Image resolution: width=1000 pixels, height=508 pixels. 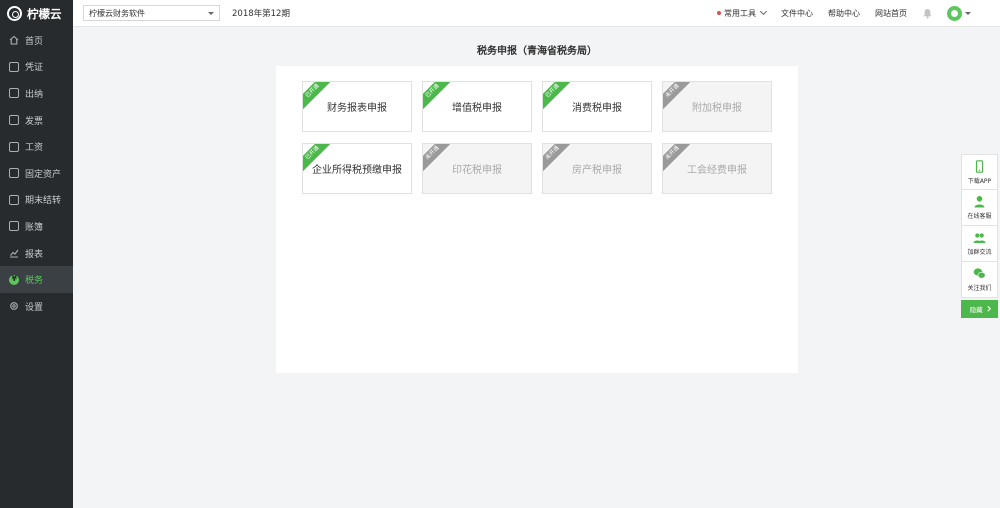 What do you see at coordinates (927, 13) in the screenshot?
I see `bell-icon` at bounding box center [927, 13].